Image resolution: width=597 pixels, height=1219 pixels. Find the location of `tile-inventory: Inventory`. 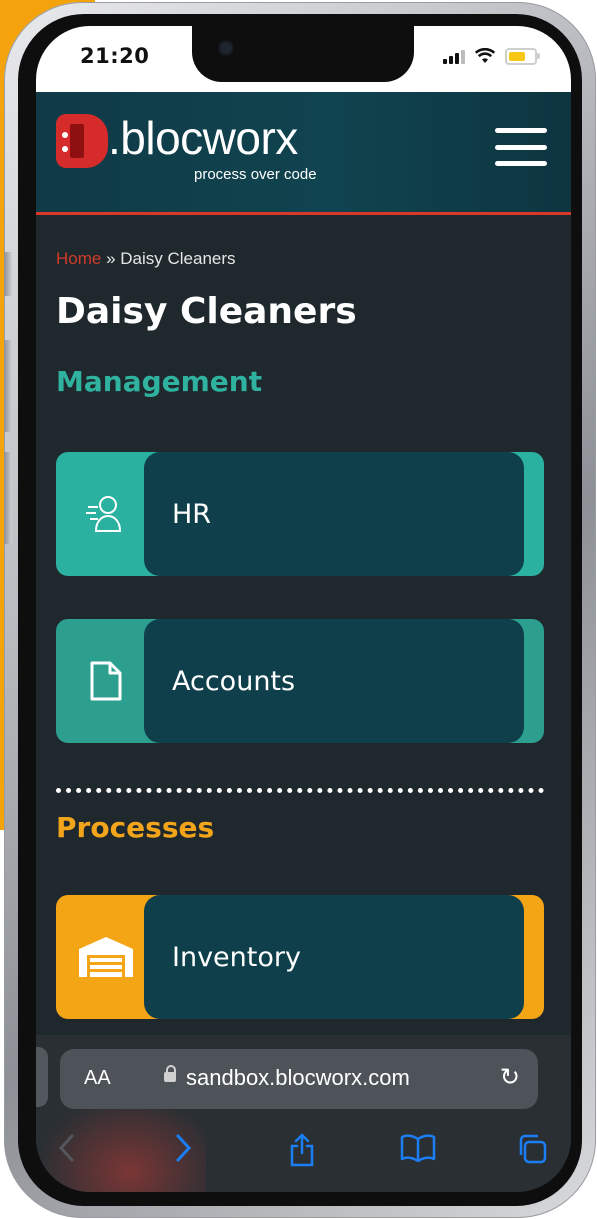

tile-inventory: Inventory is located at coordinates (300, 957).